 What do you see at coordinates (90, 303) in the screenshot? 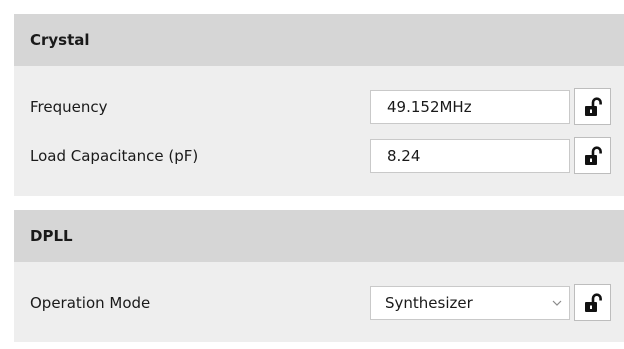
I see `operation-mode-label: Operation Mode` at bounding box center [90, 303].